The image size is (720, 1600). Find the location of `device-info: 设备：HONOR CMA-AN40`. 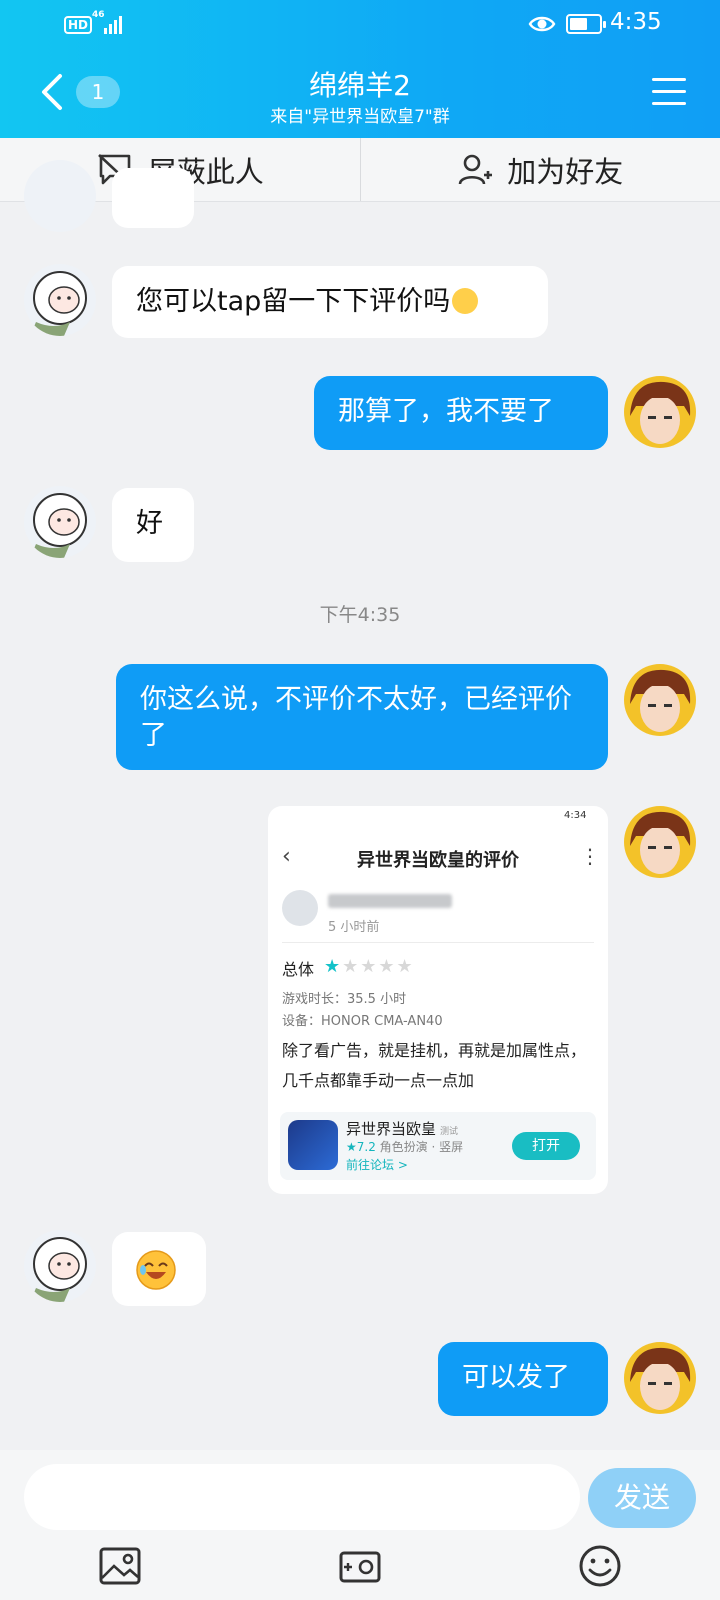

device-info: 设备：HONOR CMA-AN40 is located at coordinates (362, 1021).